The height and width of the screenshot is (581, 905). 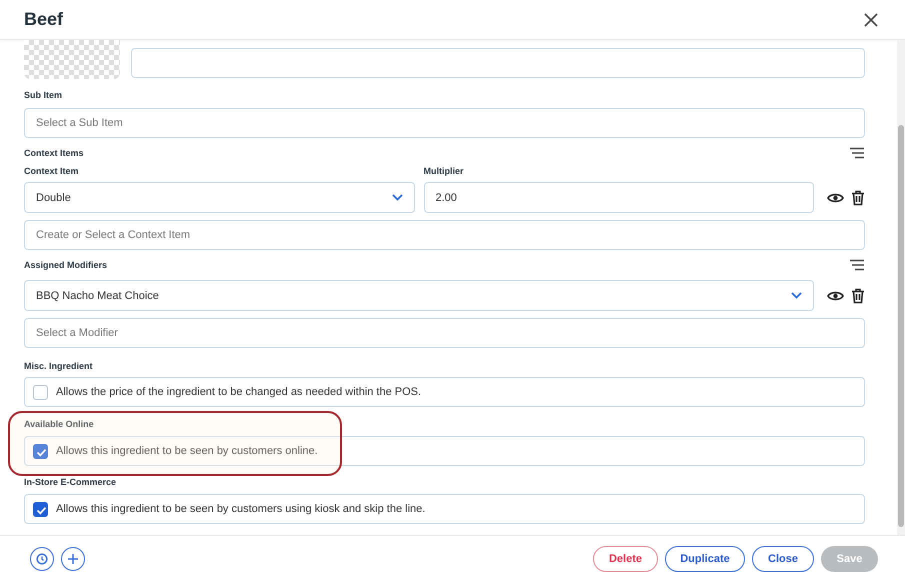 What do you see at coordinates (219, 197) in the screenshot?
I see `select-field: Double` at bounding box center [219, 197].